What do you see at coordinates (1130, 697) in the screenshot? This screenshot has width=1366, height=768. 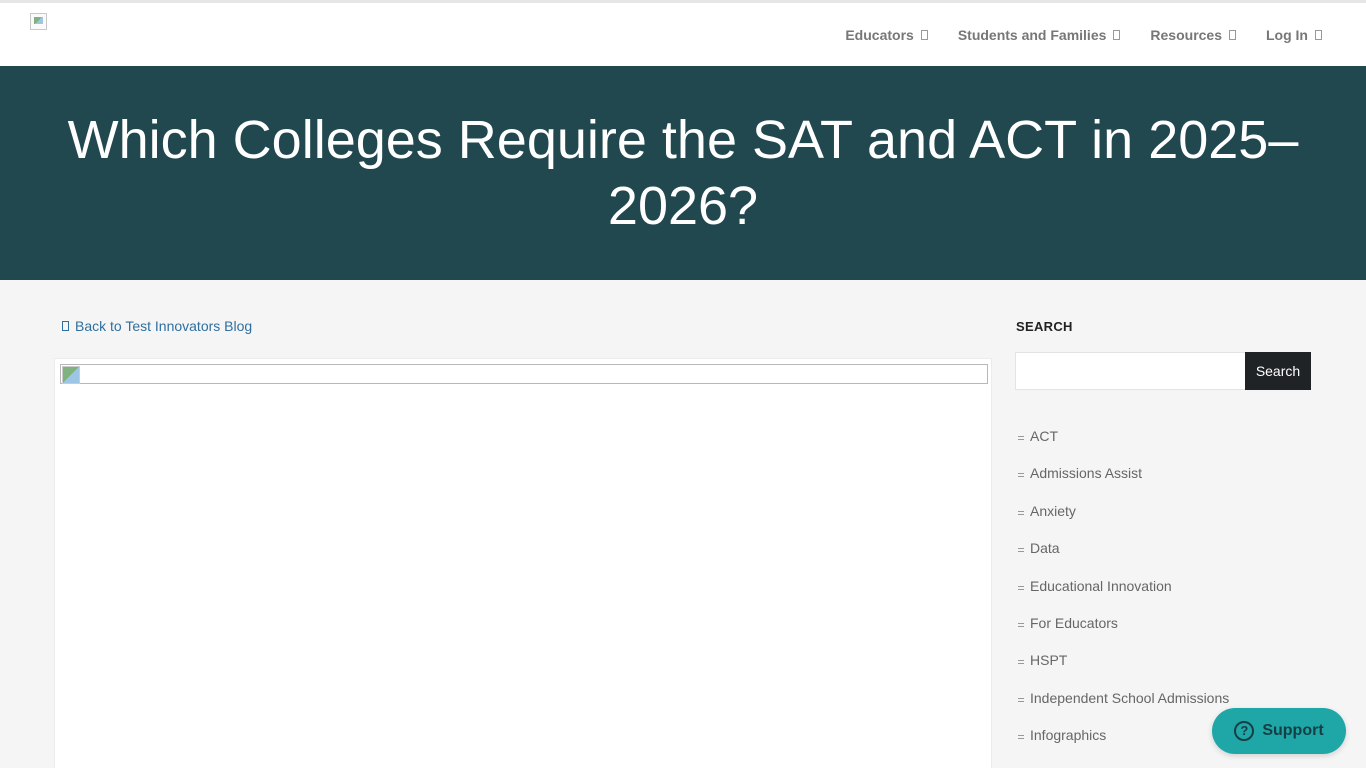 I see `category-label: Independent School Admissions` at bounding box center [1130, 697].